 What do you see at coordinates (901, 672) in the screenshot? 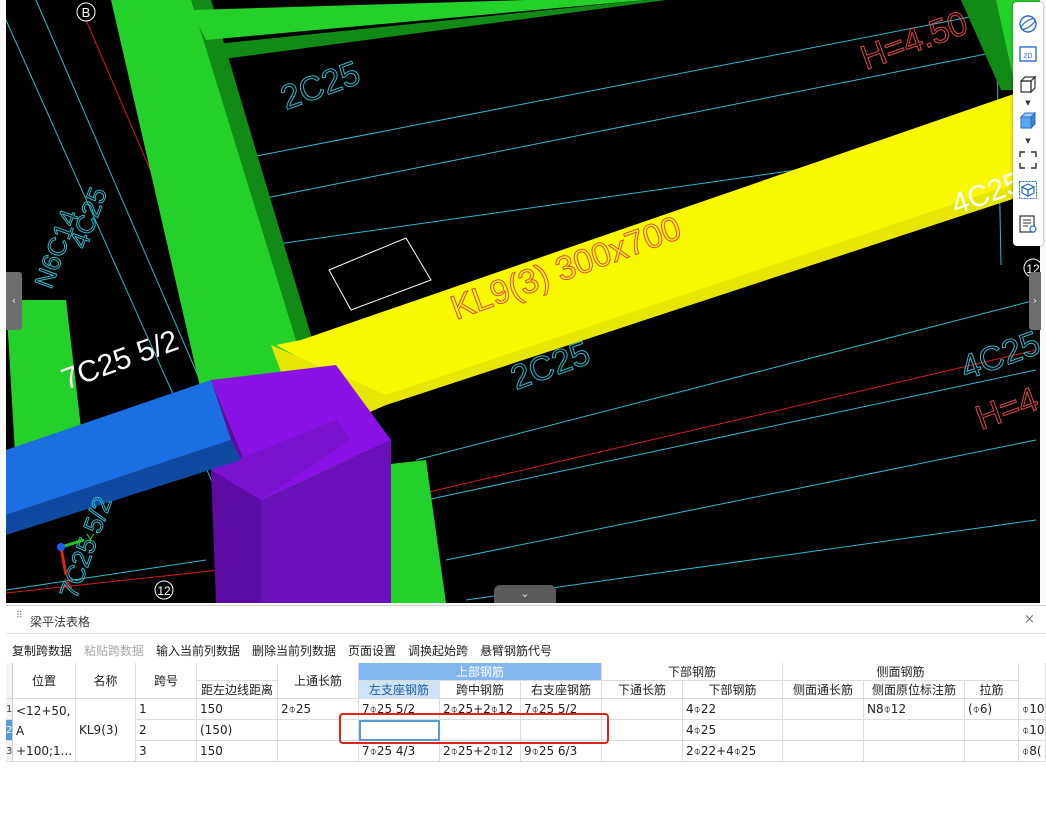
I see `header-group-side: 侧面钢筋` at bounding box center [901, 672].